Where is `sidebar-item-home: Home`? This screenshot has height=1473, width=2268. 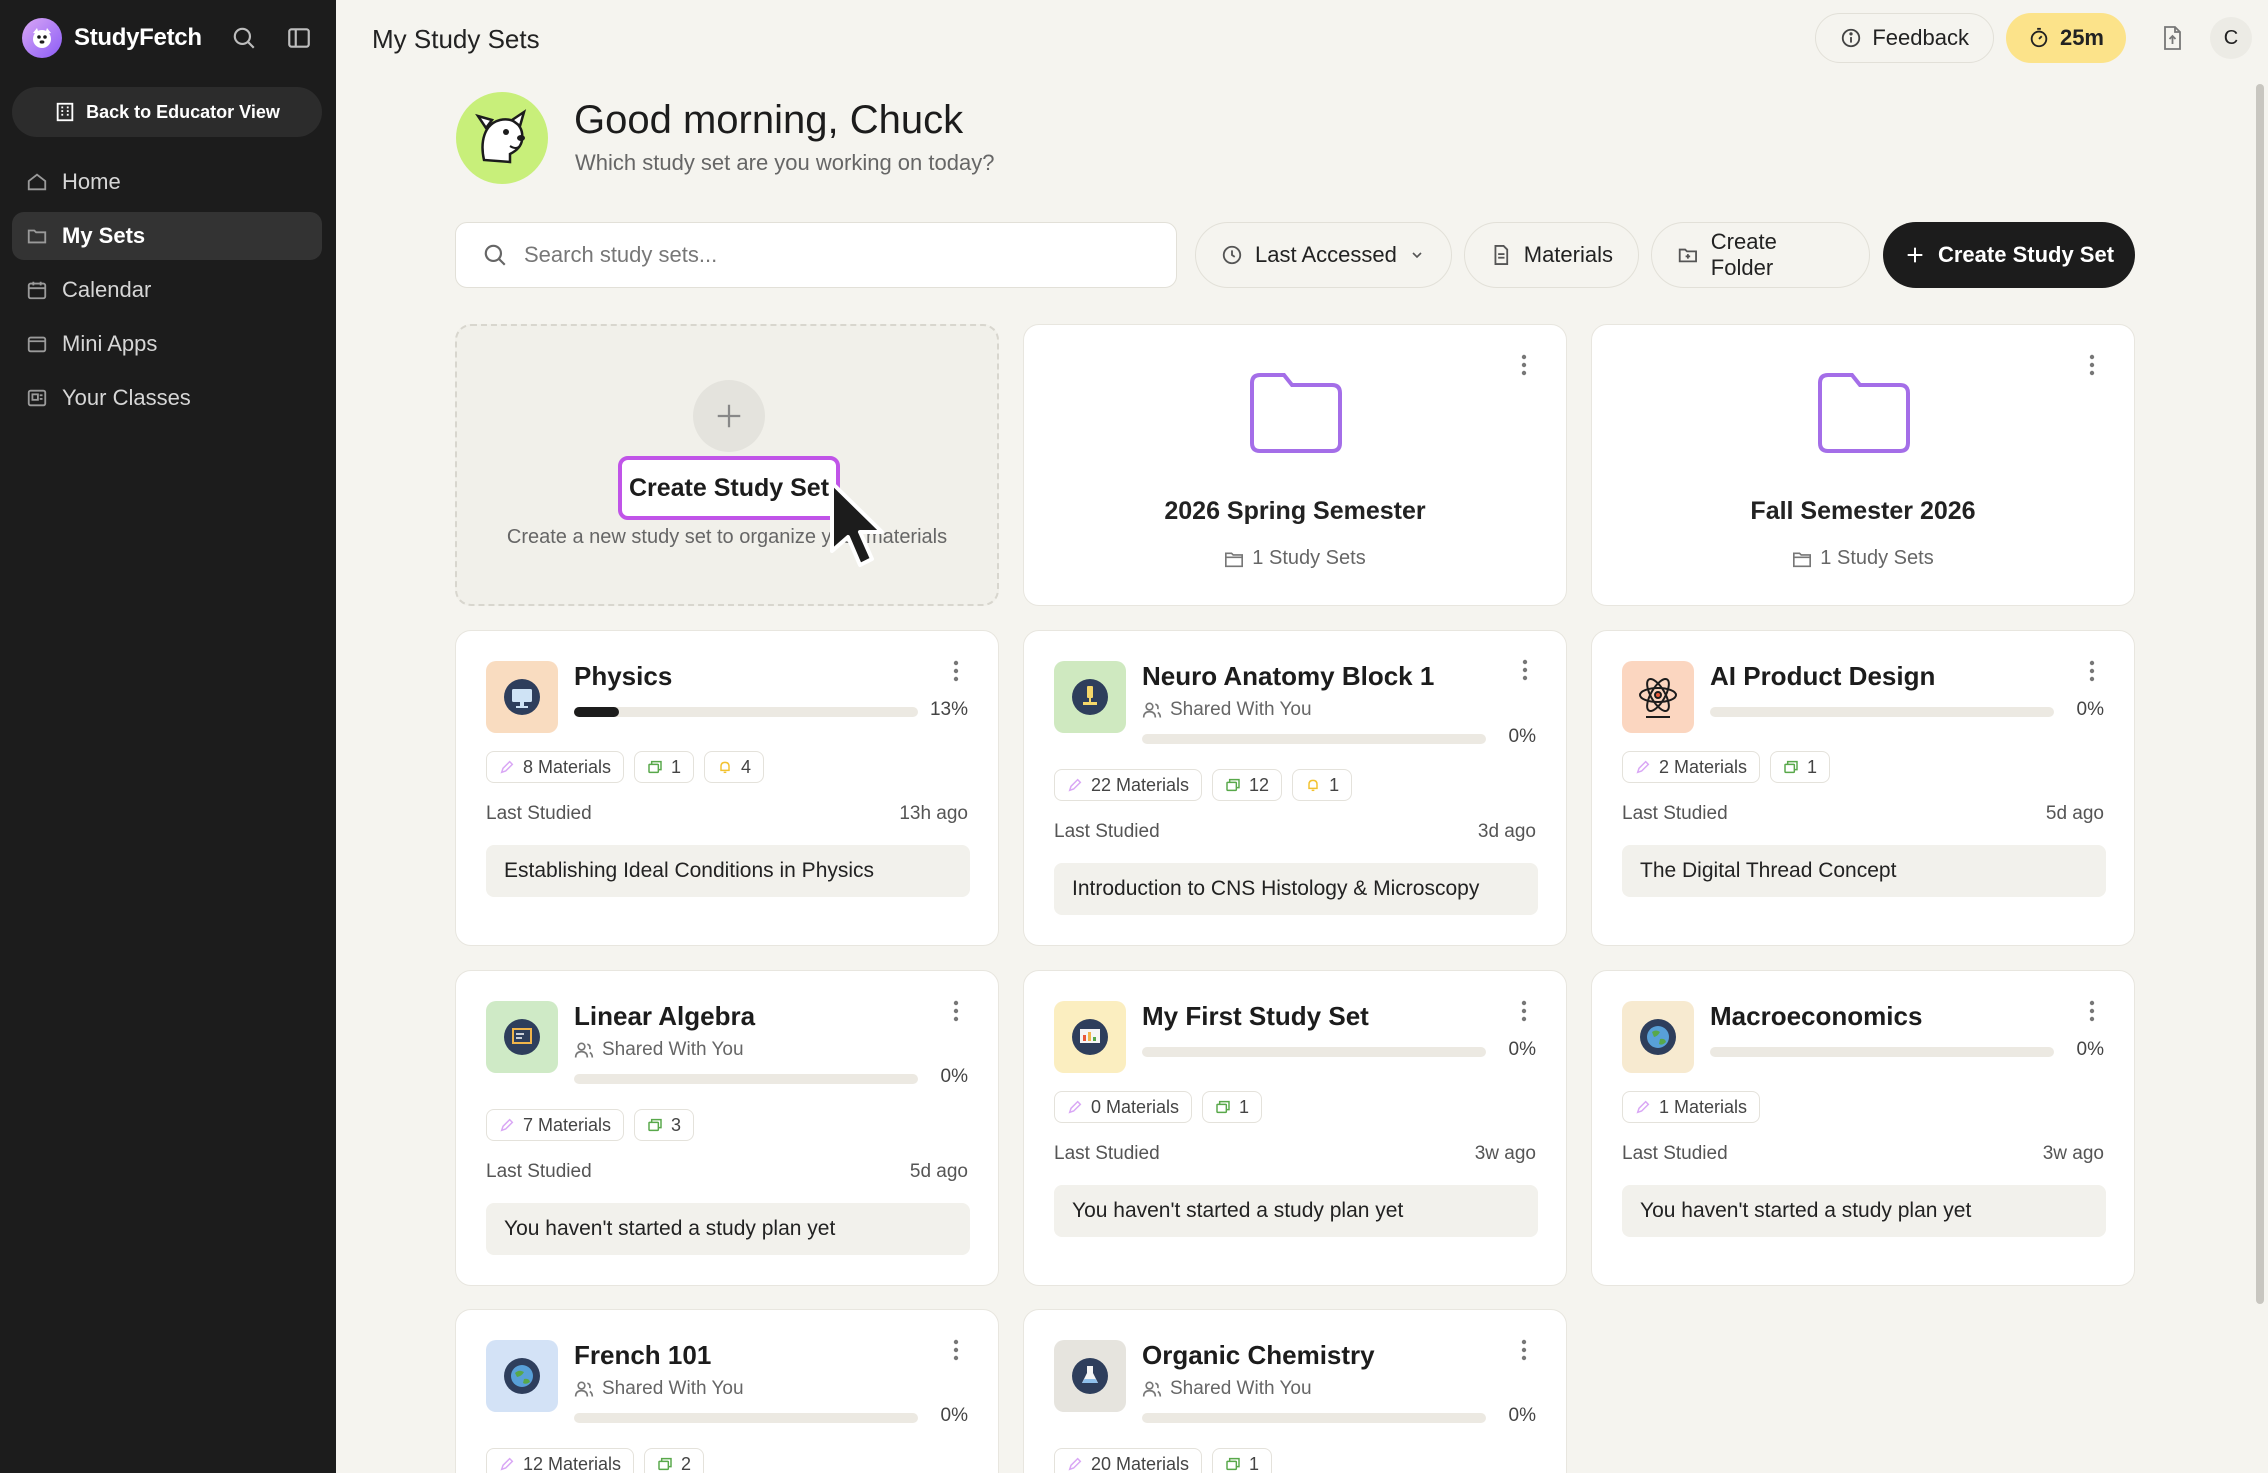 sidebar-item-home: Home is located at coordinates (167, 182).